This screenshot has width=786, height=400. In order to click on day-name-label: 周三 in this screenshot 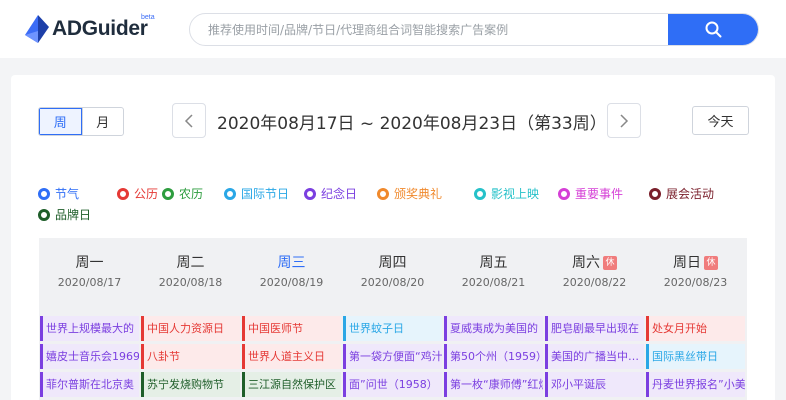, I will do `click(291, 263)`.